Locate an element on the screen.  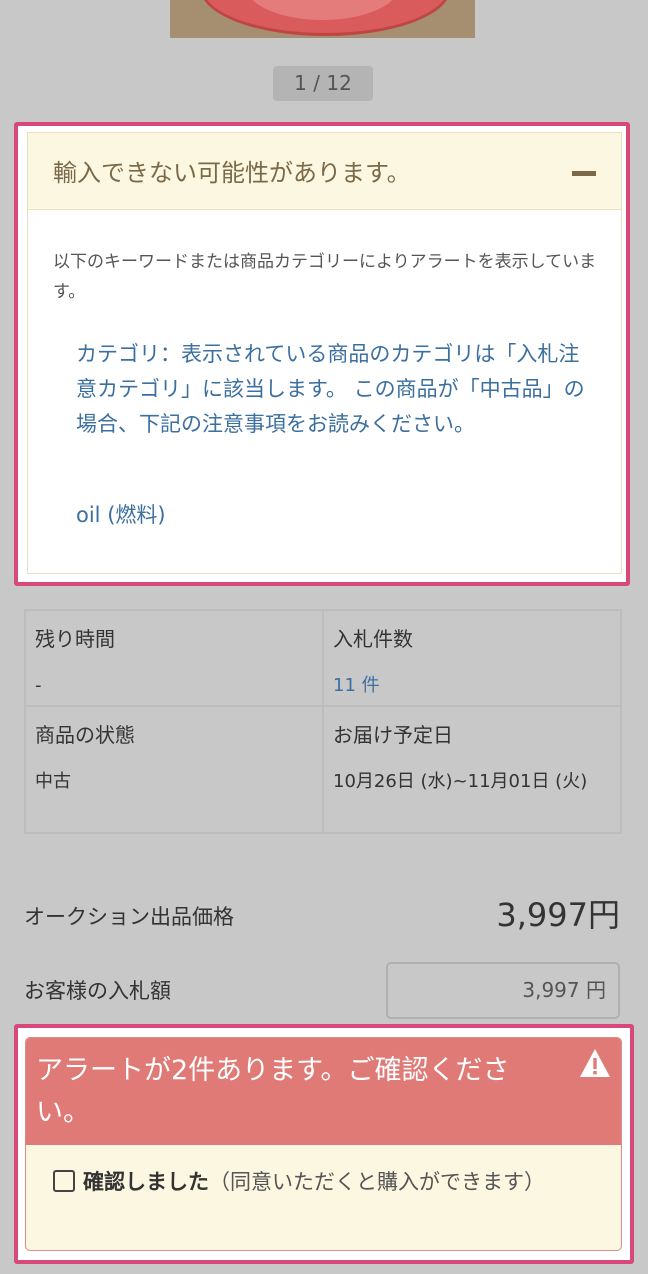
confirm-checkbox-note: （同意いただくと購入ができます） is located at coordinates (377, 1182).